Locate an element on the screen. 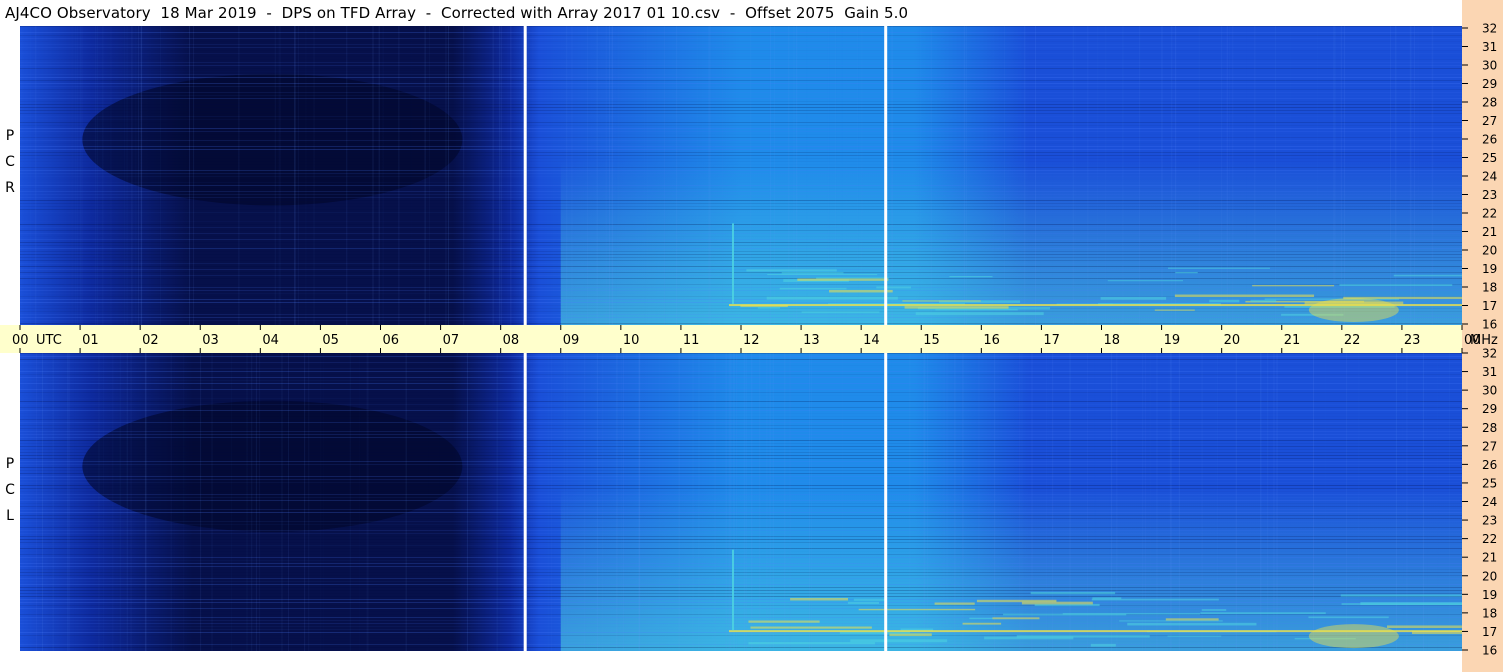 Image resolution: width=1503 pixels, height=672 pixels. frequency-axis-strip is located at coordinates (1482, 336).